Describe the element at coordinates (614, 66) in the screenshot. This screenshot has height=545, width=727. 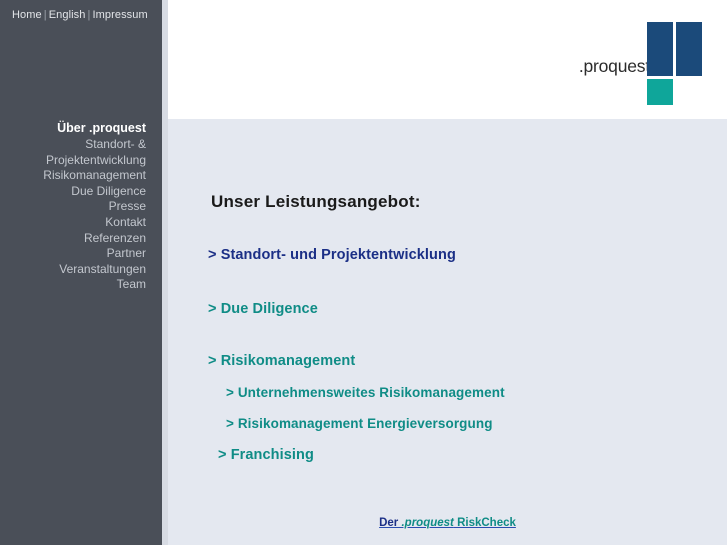
I see `logo-wordmark: .proquest` at that location.